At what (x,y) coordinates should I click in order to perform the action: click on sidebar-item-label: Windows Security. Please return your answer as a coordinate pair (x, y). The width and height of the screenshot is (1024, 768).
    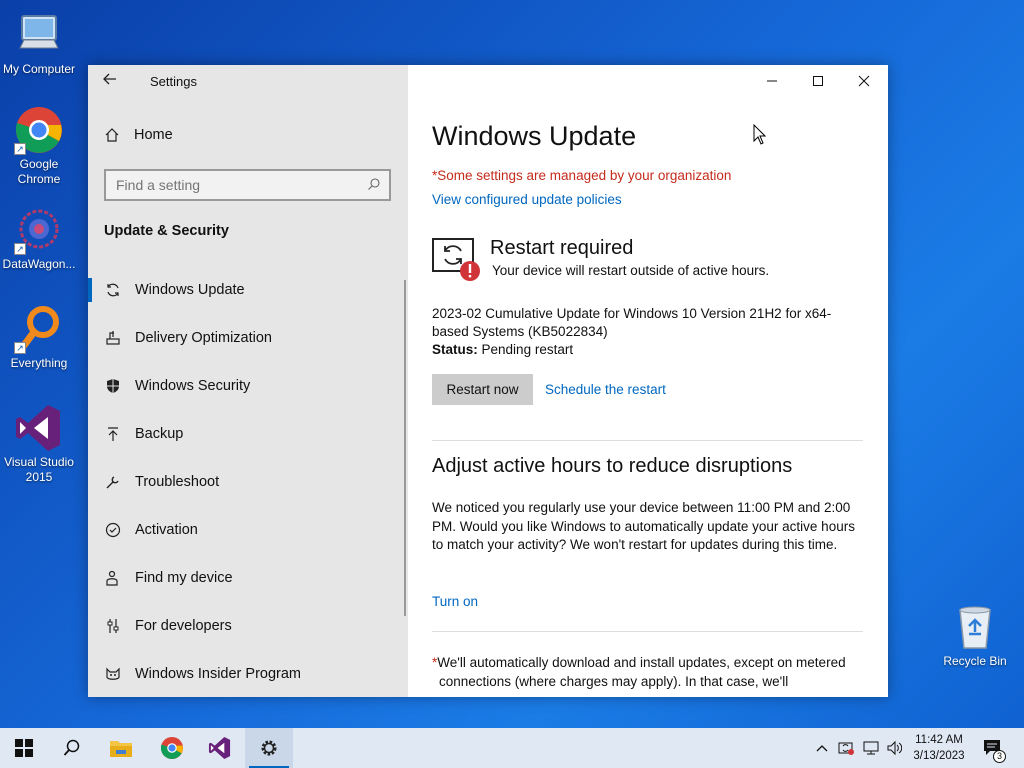
    Looking at the image, I should click on (193, 386).